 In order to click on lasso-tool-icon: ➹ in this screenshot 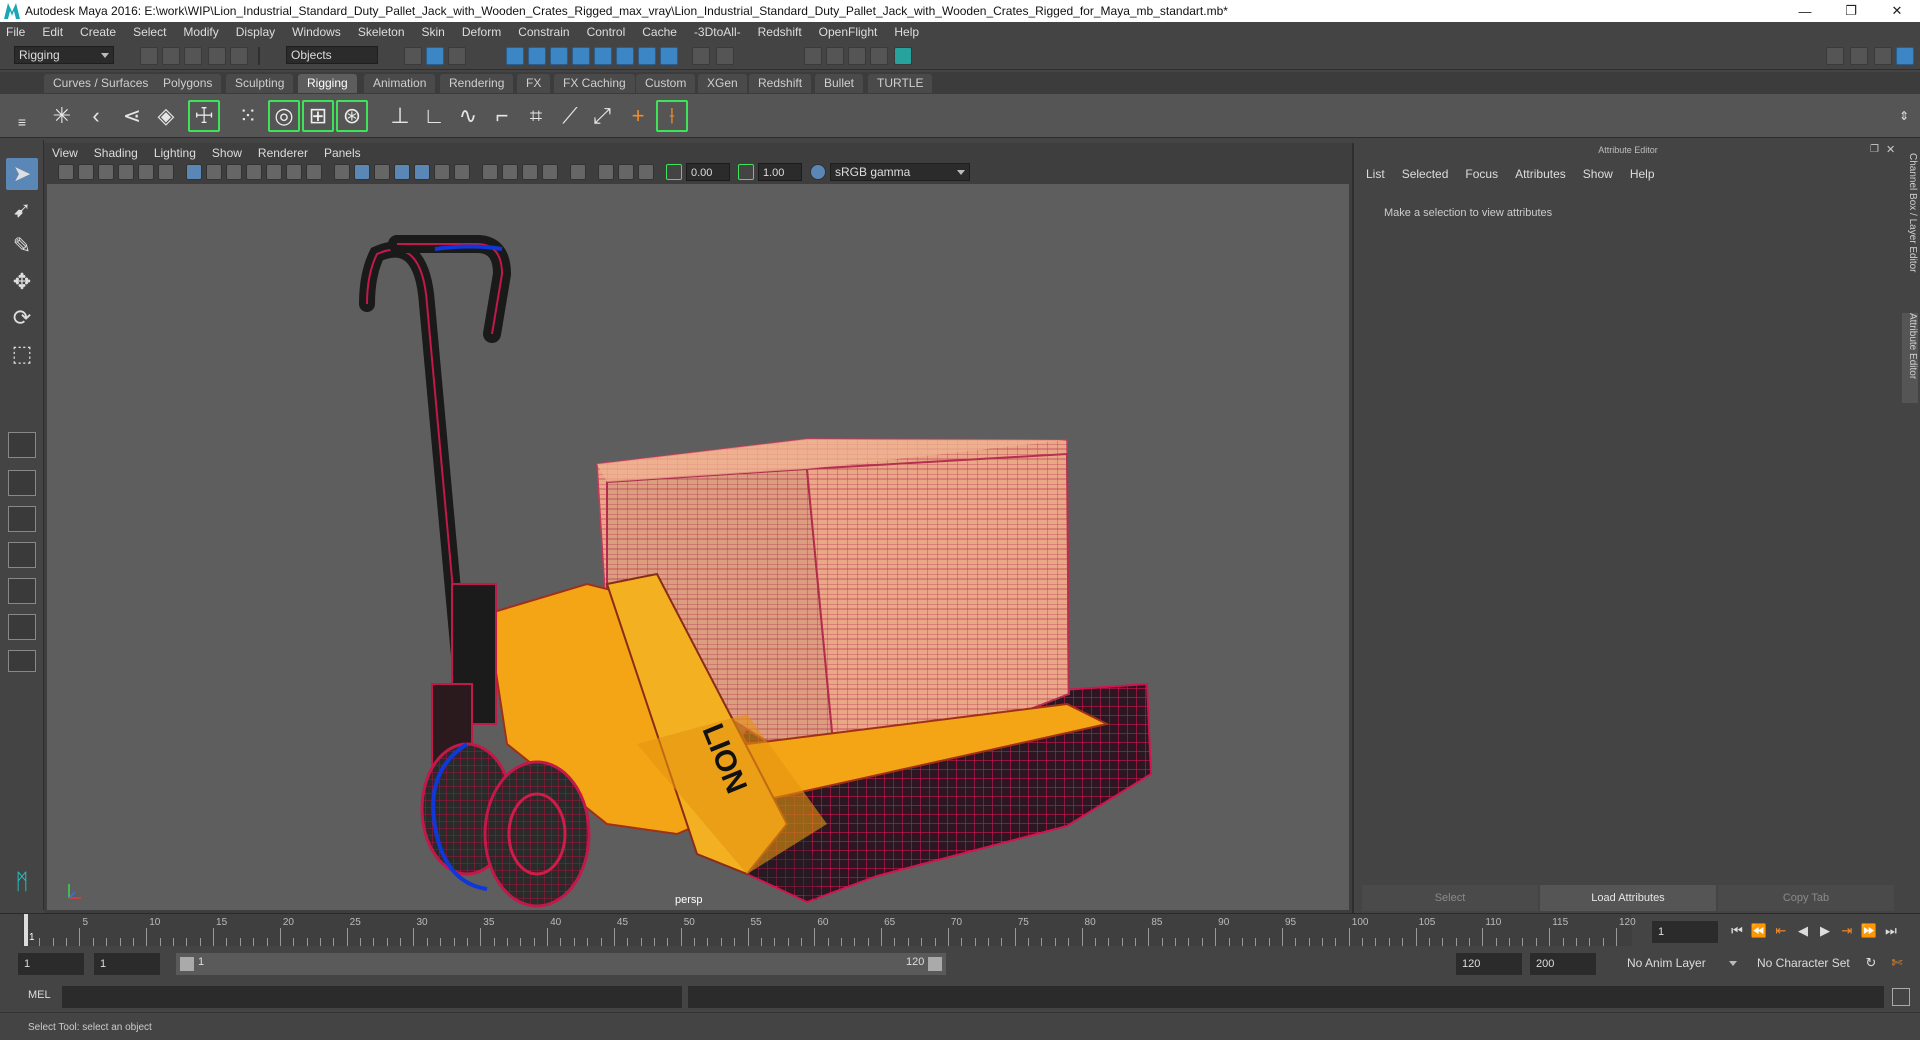, I will do `click(22, 210)`.